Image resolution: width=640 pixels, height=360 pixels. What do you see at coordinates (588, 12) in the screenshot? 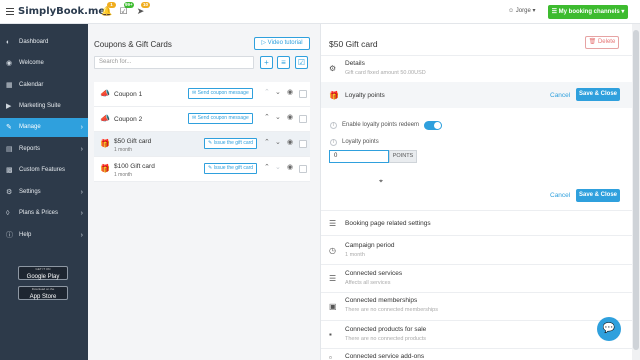
I see `my-booking-channels-button: ☰ My booking channels ▾` at bounding box center [588, 12].